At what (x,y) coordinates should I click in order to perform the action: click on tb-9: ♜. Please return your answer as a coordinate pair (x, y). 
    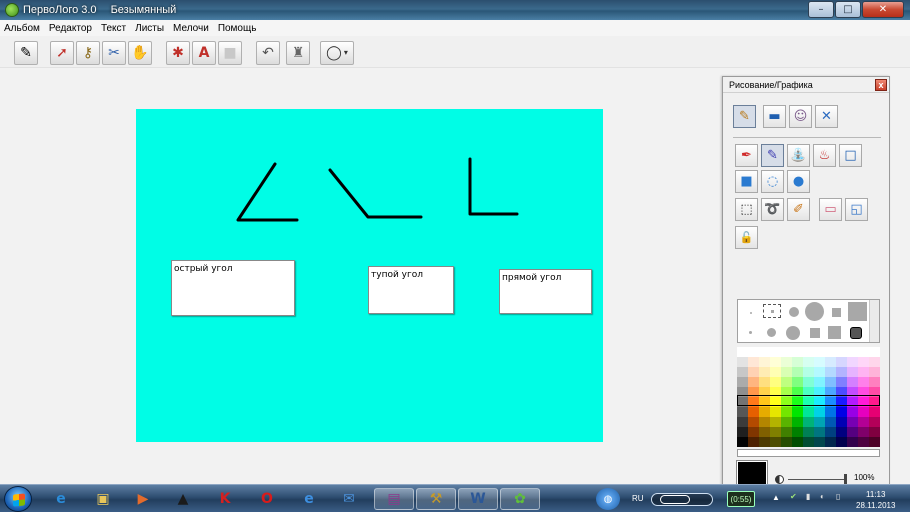
    Looking at the image, I should click on (298, 53).